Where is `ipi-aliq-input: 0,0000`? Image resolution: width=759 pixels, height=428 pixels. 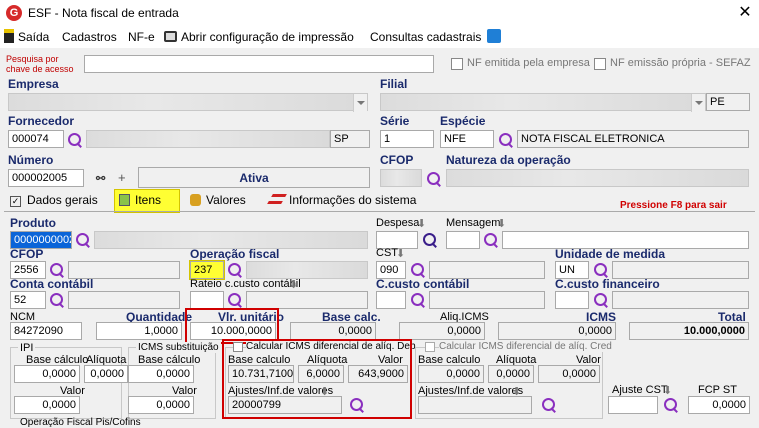 ipi-aliq-input: 0,0000 is located at coordinates (106, 374).